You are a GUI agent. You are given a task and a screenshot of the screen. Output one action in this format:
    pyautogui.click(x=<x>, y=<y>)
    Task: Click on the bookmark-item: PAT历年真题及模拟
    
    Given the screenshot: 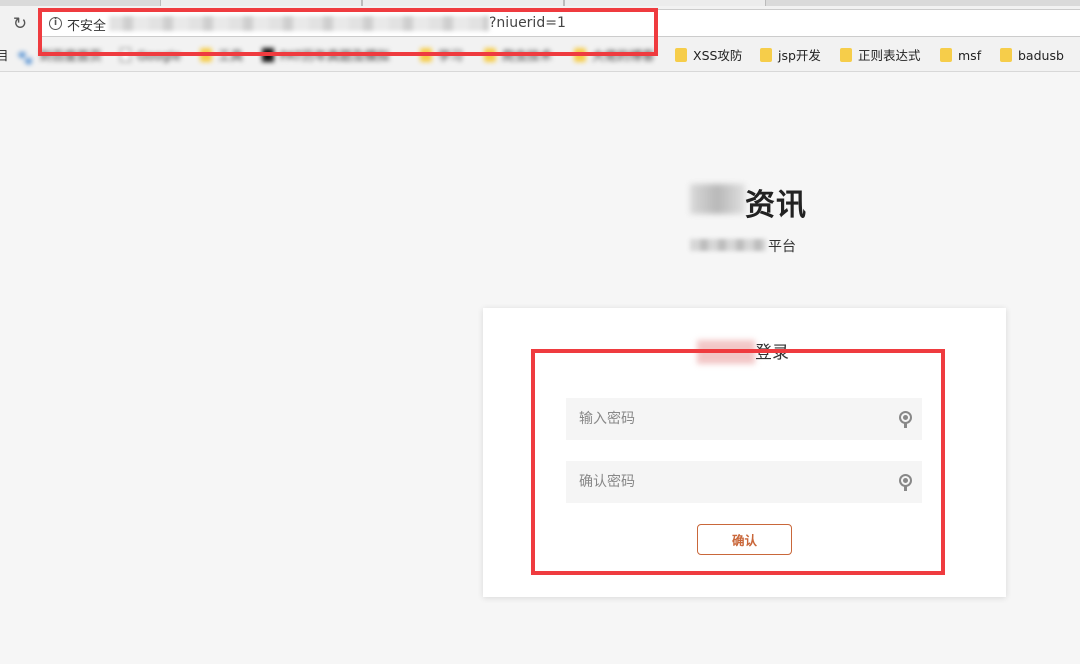 What is the action you would take?
    pyautogui.click(x=325, y=56)
    